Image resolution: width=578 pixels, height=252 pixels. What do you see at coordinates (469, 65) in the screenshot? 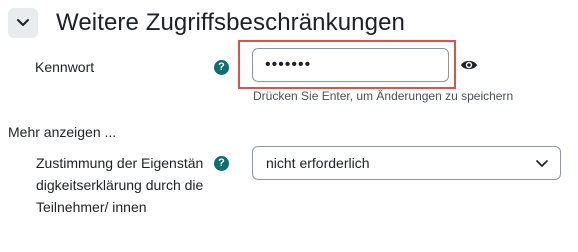
I see `eye-icon` at bounding box center [469, 65].